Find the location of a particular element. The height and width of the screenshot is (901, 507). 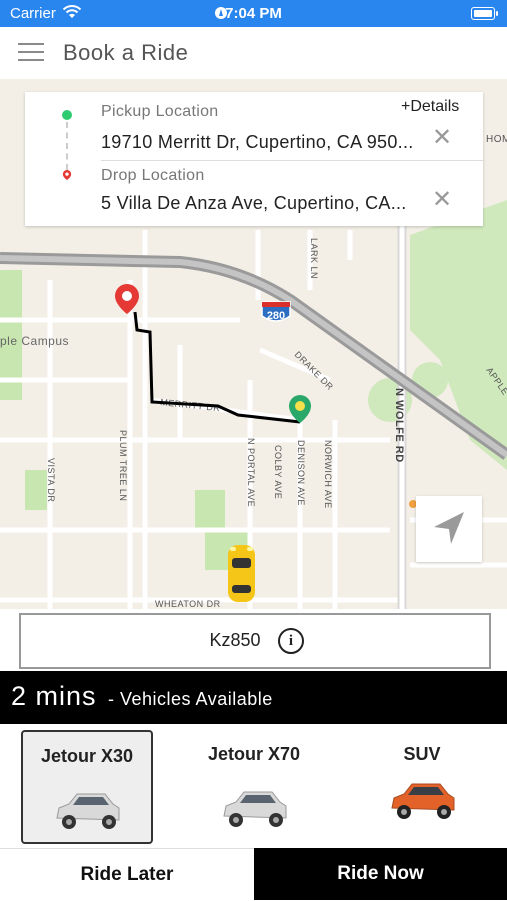

battery-icon is located at coordinates (484, 13).